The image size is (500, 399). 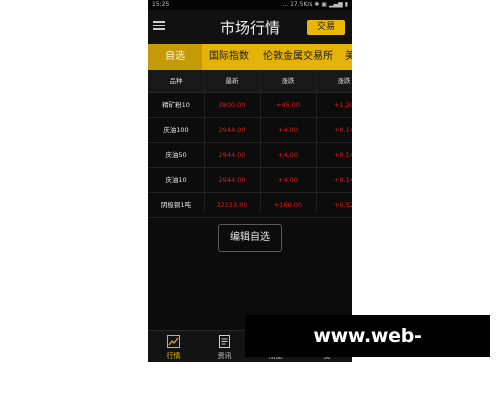 I want to click on row-name: 阴极铜1吨, so click(x=176, y=205).